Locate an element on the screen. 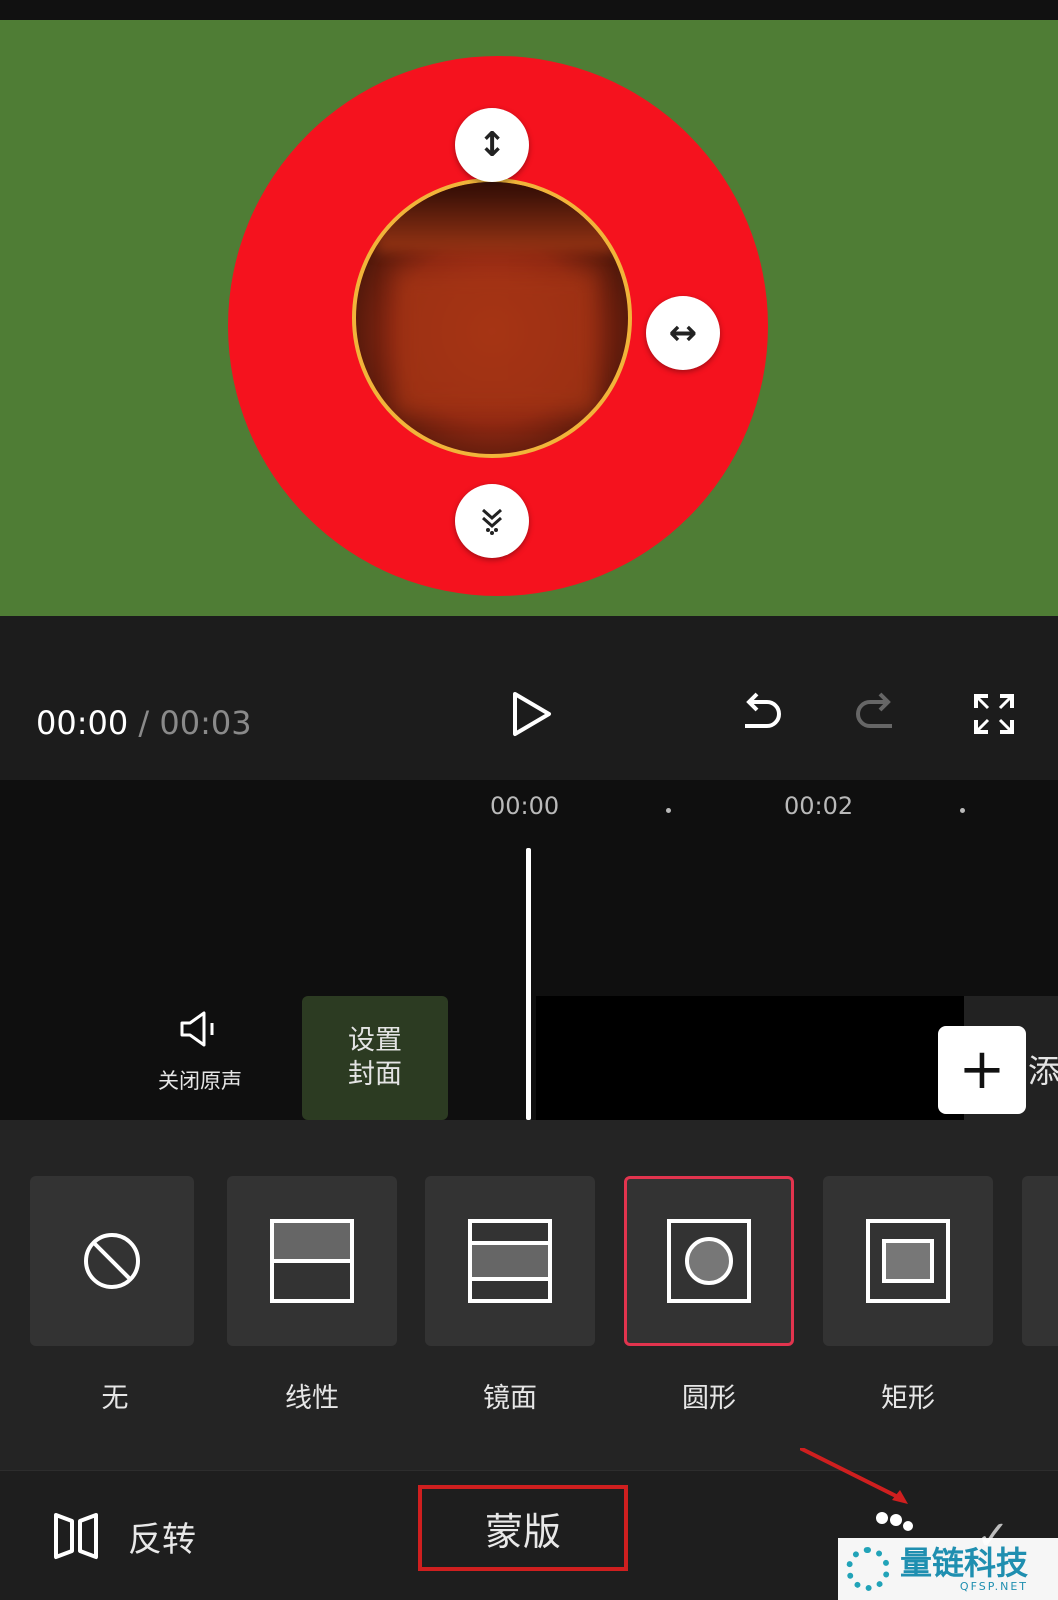  mask-option-label: 矩形 is located at coordinates (908, 1398).